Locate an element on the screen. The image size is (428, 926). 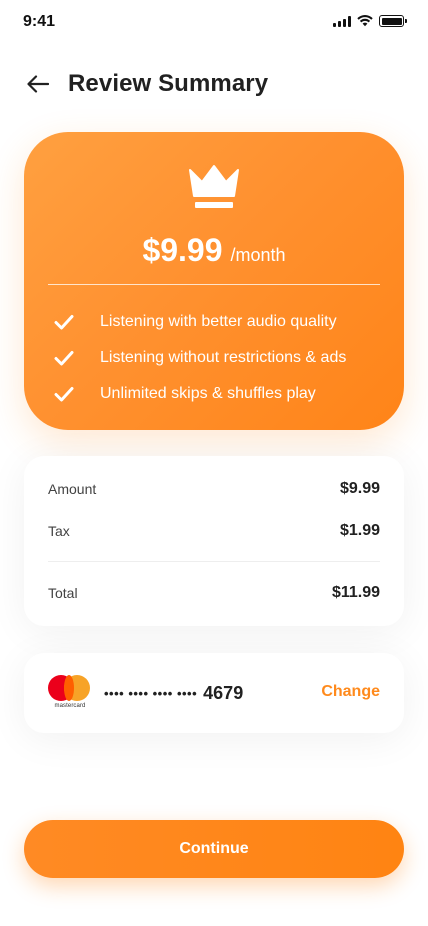
plan-period: /month is located at coordinates (258, 255).